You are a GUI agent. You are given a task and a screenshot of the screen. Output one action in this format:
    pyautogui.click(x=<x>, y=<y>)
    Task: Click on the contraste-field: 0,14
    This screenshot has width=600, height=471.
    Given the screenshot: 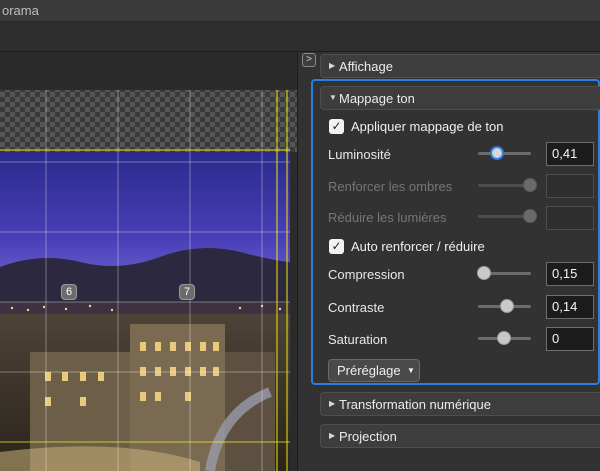 What is the action you would take?
    pyautogui.click(x=570, y=307)
    